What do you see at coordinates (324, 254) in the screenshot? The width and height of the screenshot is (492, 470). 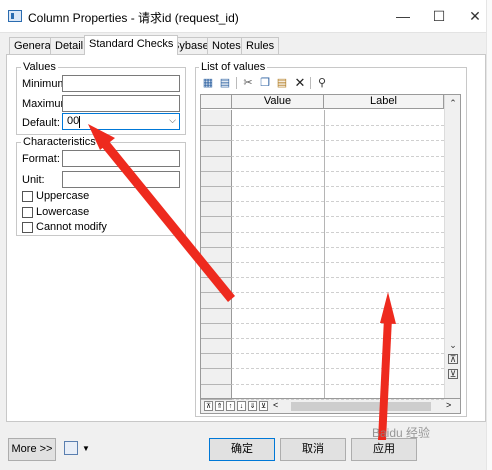 I see `column-separator` at bounding box center [324, 254].